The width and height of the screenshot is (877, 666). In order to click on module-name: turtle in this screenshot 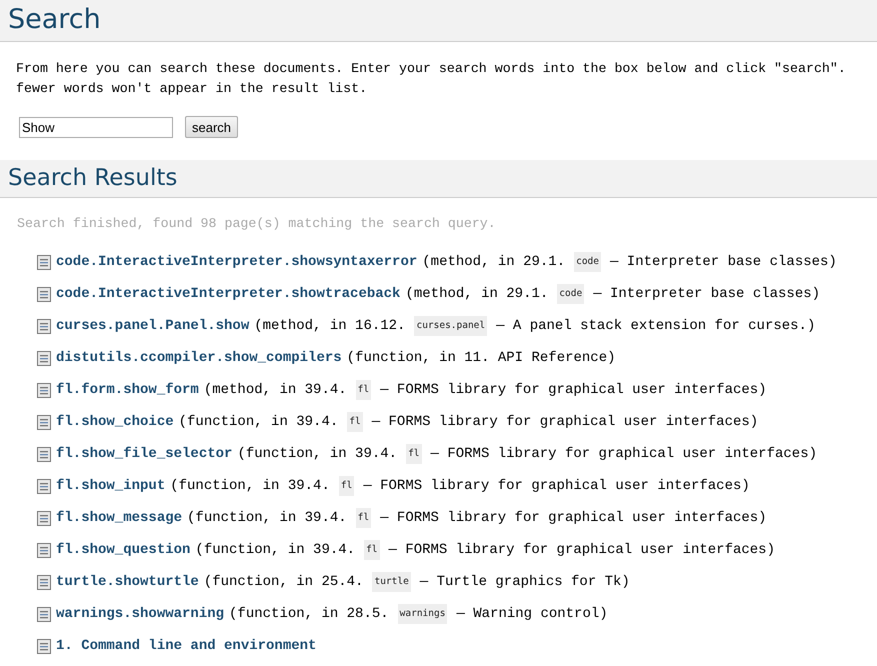, I will do `click(391, 582)`.